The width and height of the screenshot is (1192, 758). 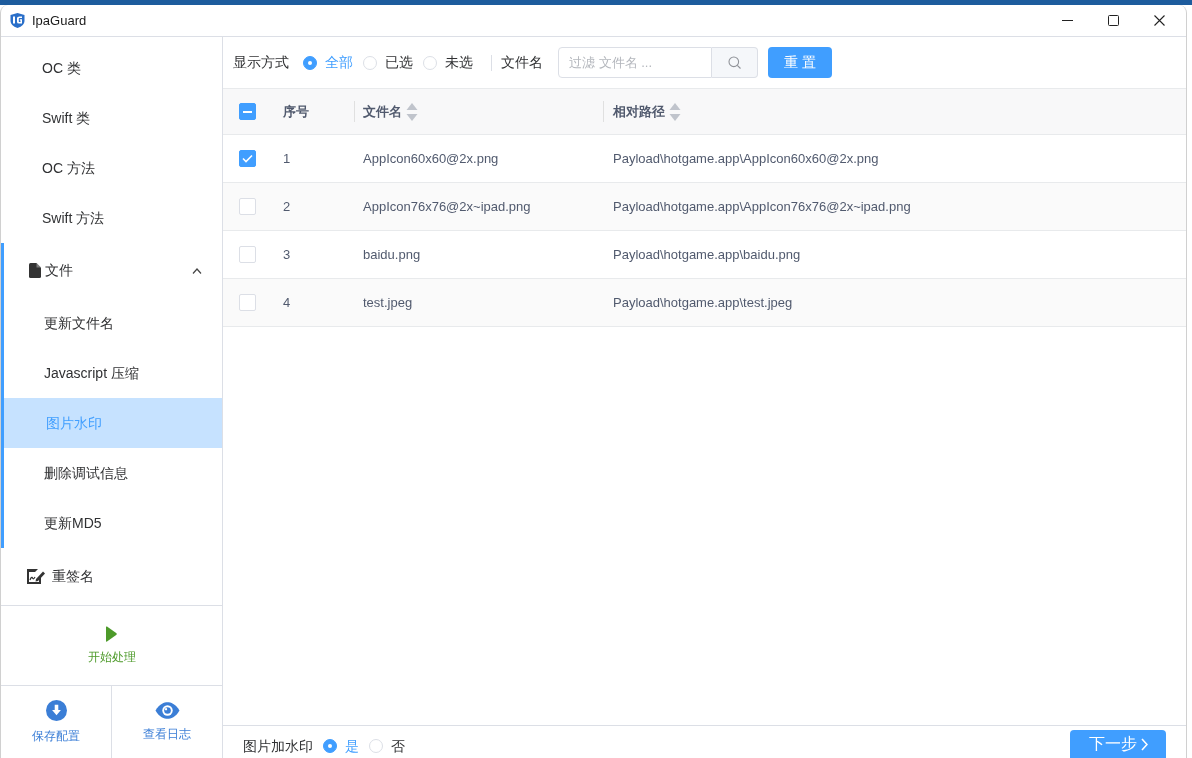 What do you see at coordinates (287, 254) in the screenshot?
I see `table-cell: 3` at bounding box center [287, 254].